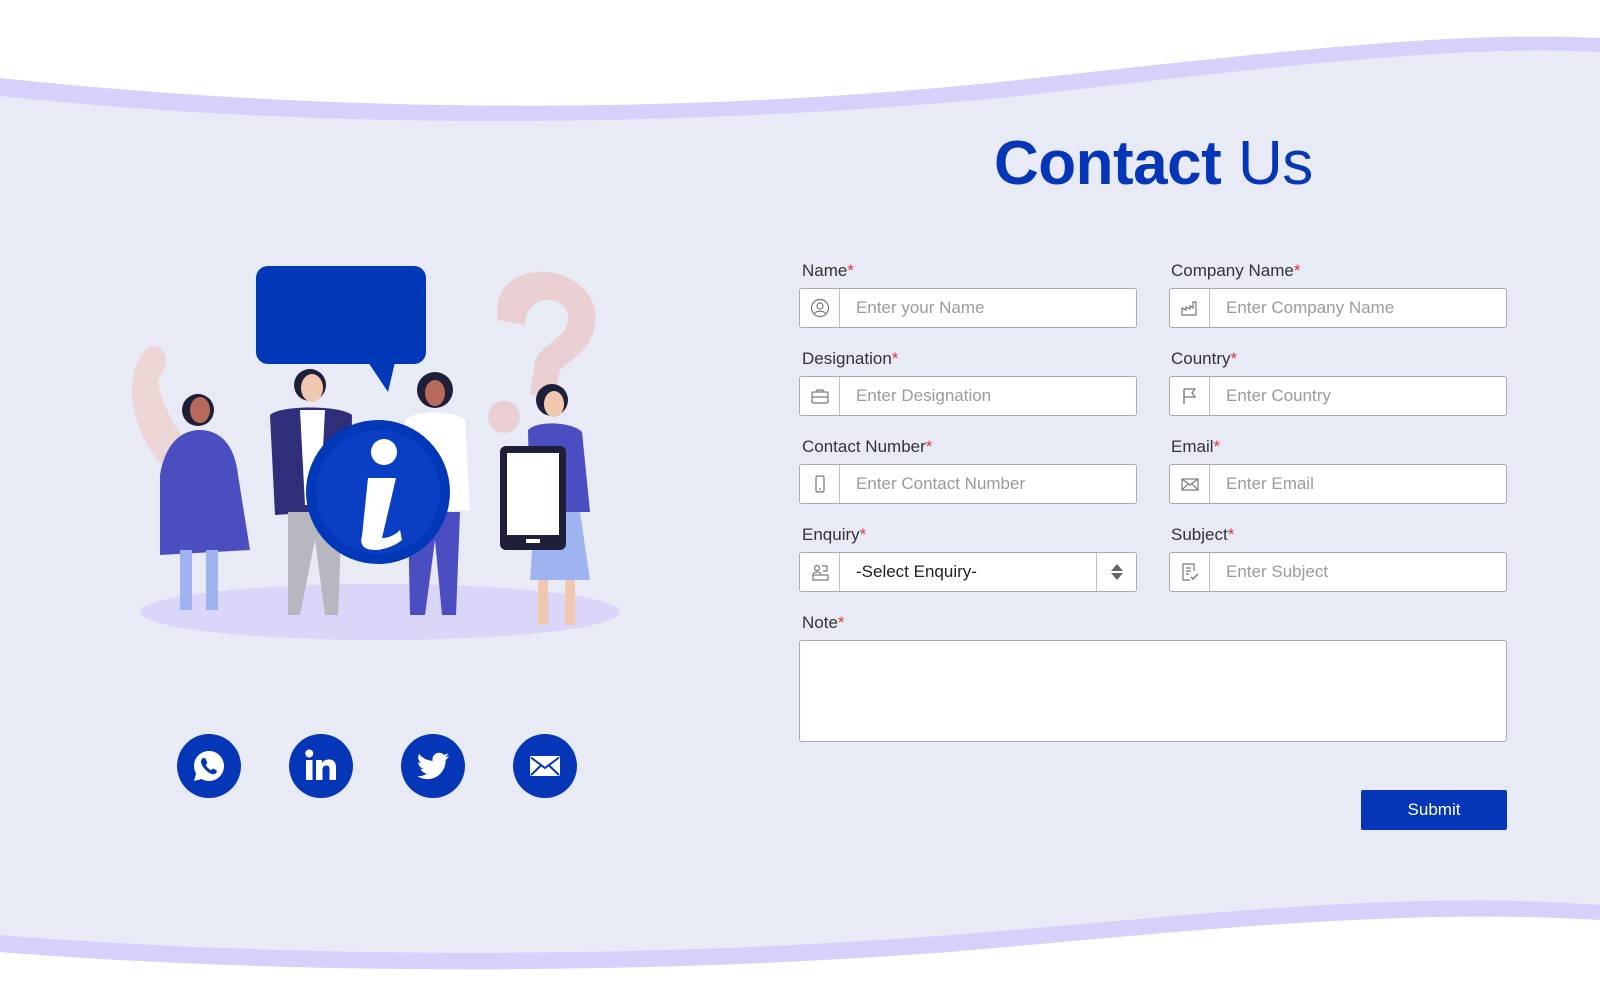 This screenshot has width=1600, height=1004. I want to click on flag-icon, so click(1190, 396).